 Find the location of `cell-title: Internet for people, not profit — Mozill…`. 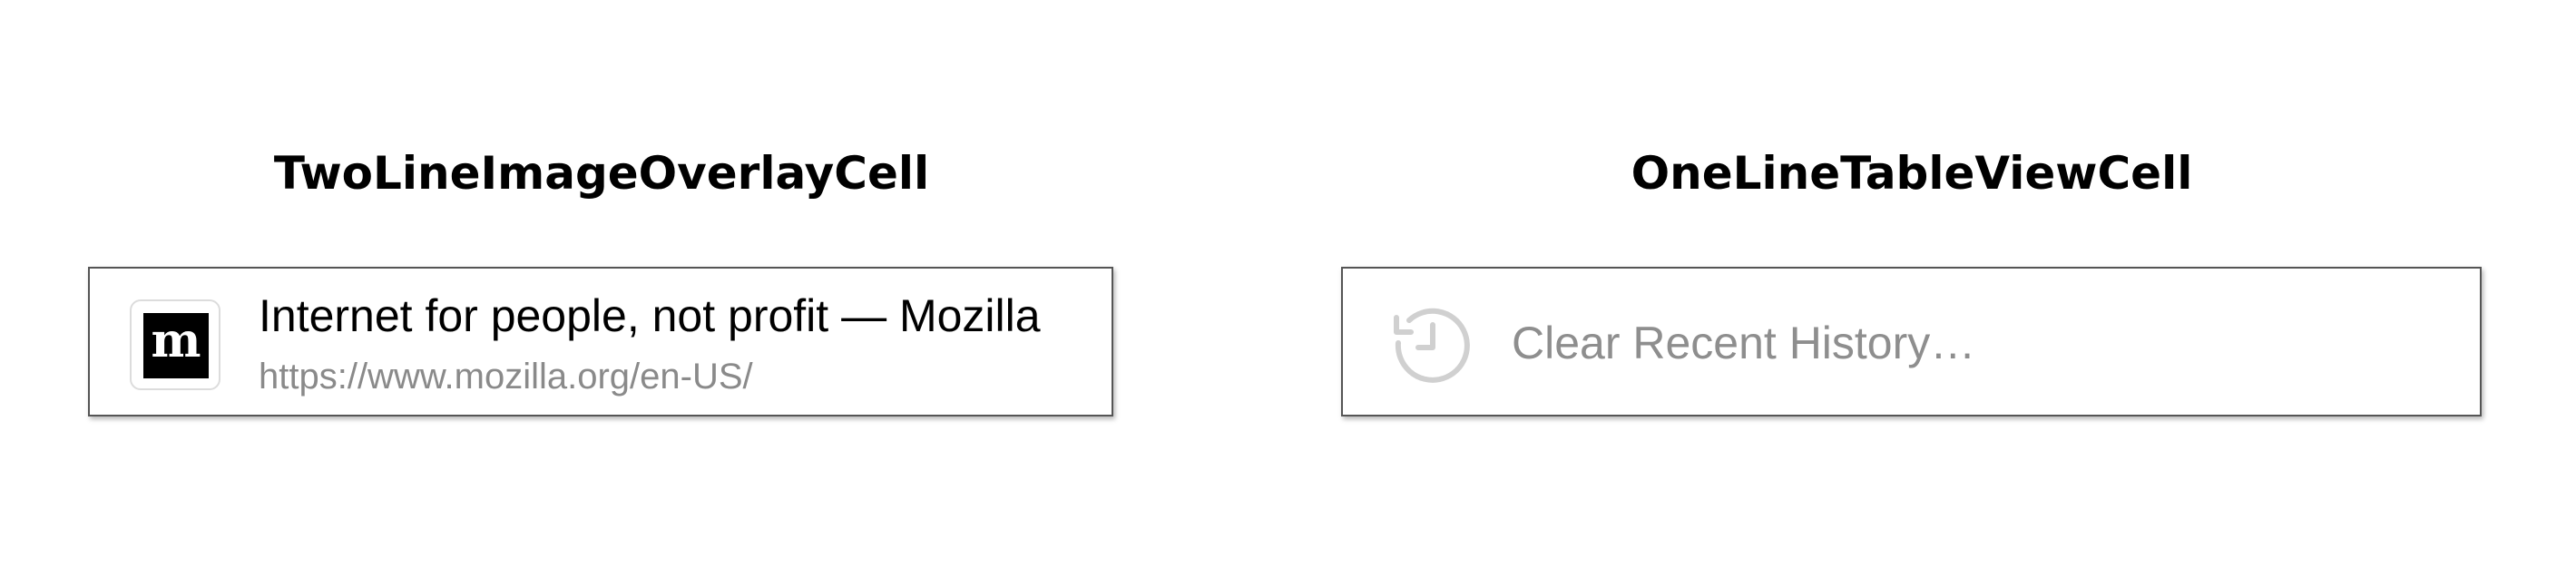

cell-title: Internet for people, not profit — Mozill… is located at coordinates (650, 315).